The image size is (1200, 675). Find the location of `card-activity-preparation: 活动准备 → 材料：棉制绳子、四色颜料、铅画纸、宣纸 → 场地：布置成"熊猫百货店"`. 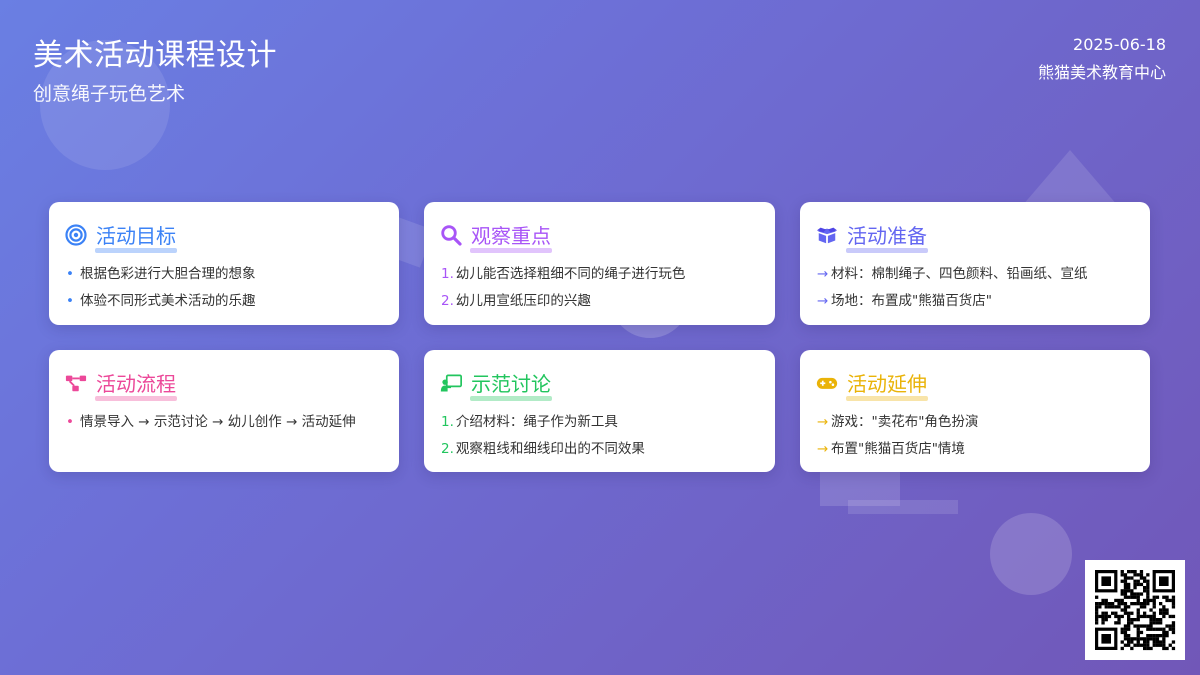

card-activity-preparation: 活动准备 → 材料：棉制绳子、四色颜料、铅画纸、宣纸 → 场地：布置成"熊猫百货店" is located at coordinates (975, 263).